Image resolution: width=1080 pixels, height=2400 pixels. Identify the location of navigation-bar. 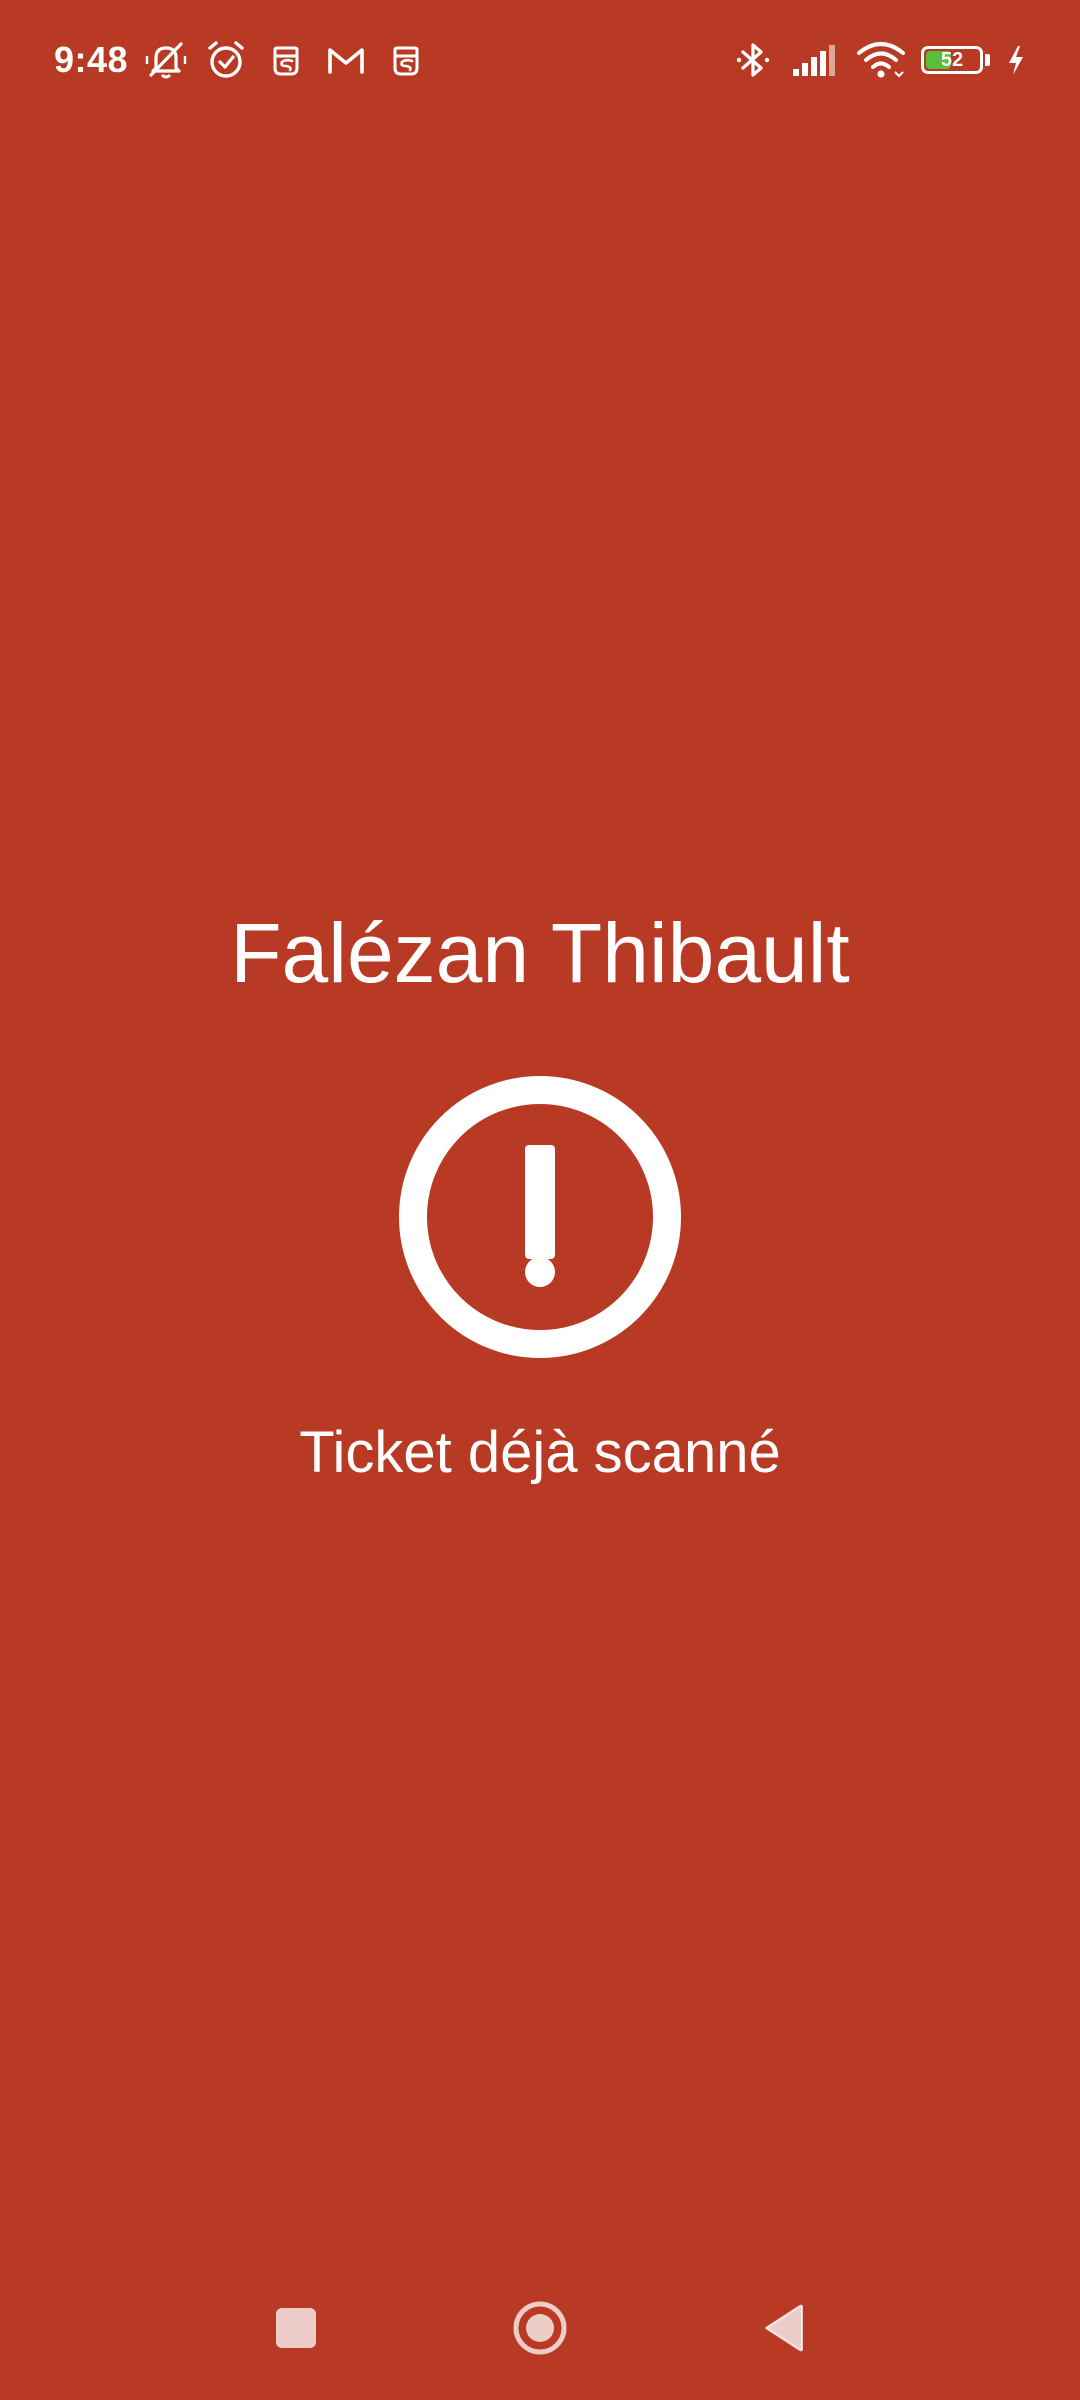
(540, 2330).